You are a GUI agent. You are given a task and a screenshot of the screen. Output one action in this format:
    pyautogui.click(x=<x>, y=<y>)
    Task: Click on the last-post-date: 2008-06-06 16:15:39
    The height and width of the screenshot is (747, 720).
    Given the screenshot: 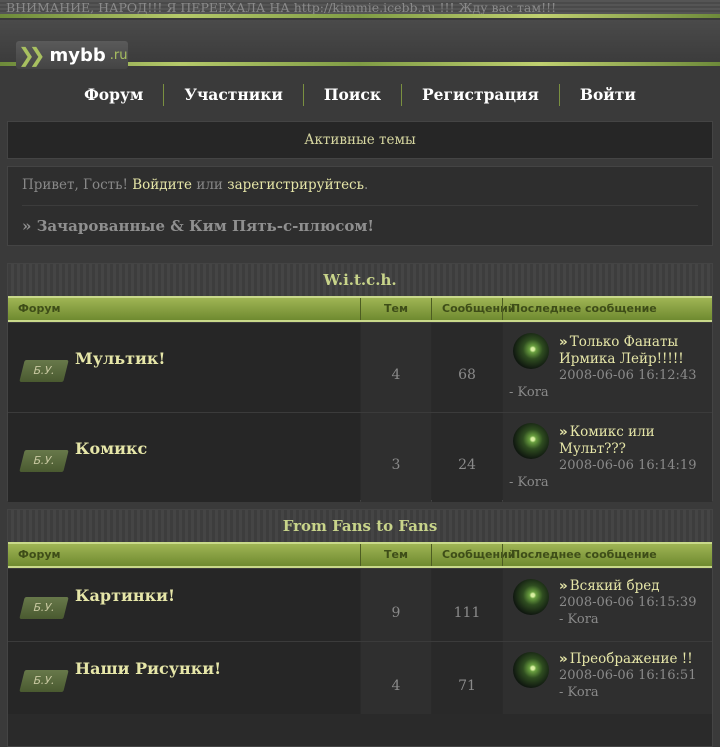 What is the action you would take?
    pyautogui.click(x=628, y=602)
    